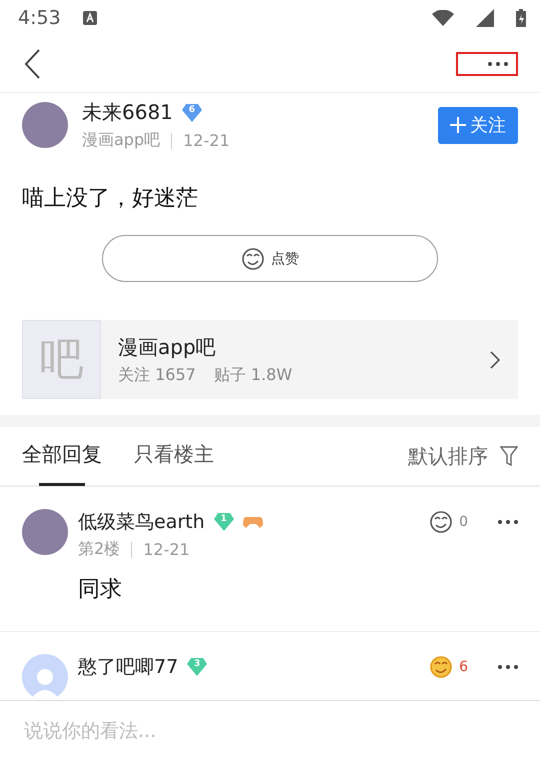 The height and width of the screenshot is (760, 540). I want to click on level-badge: 1, so click(223, 522).